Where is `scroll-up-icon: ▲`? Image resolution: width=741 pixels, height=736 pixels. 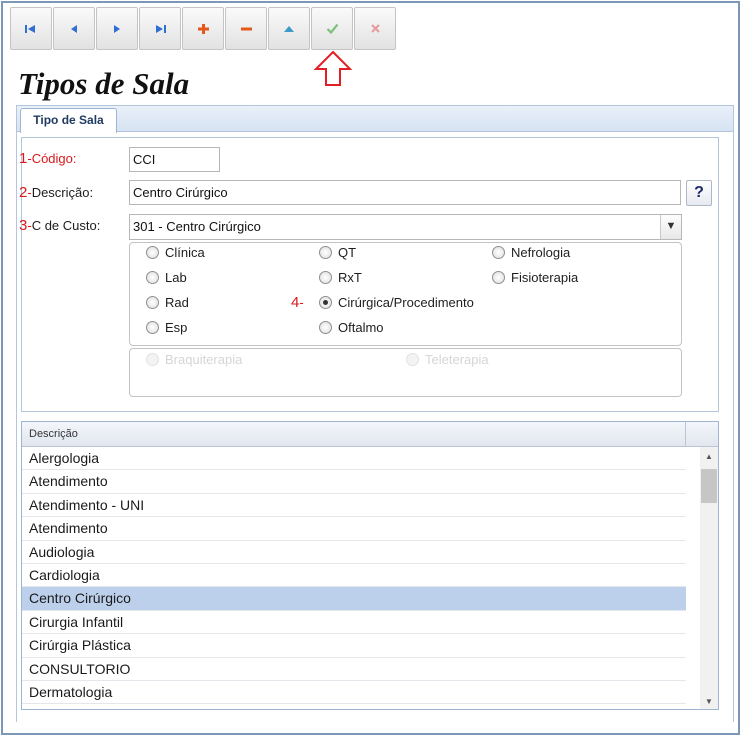 scroll-up-icon: ▲ is located at coordinates (709, 456).